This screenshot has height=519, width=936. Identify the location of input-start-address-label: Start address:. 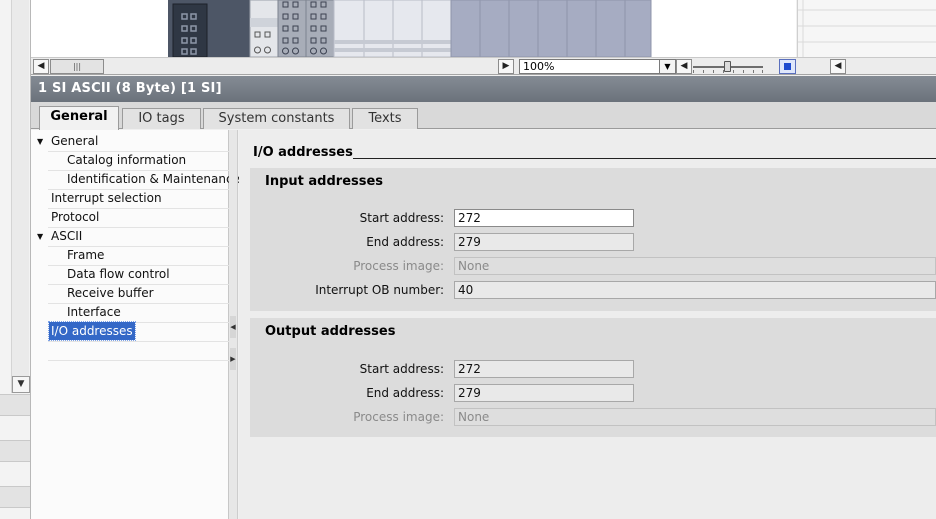
(401, 218).